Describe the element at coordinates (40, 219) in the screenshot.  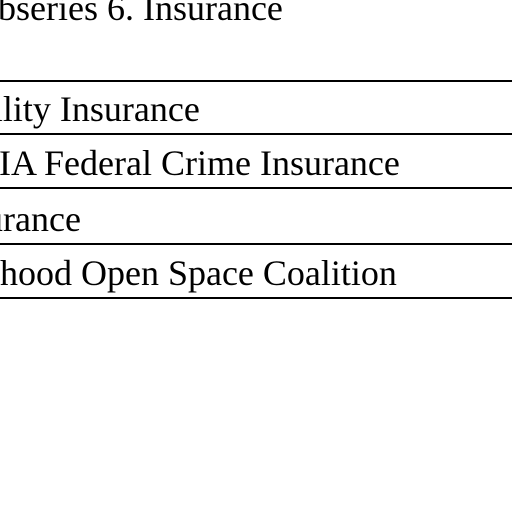
I see `list-item-title: Insurance` at that location.